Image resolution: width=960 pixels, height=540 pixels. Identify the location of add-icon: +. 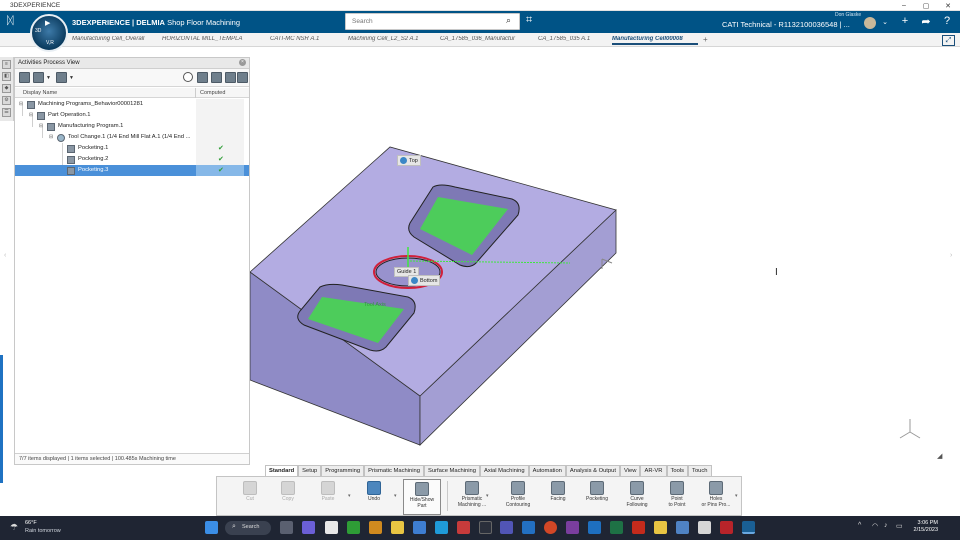
(905, 21).